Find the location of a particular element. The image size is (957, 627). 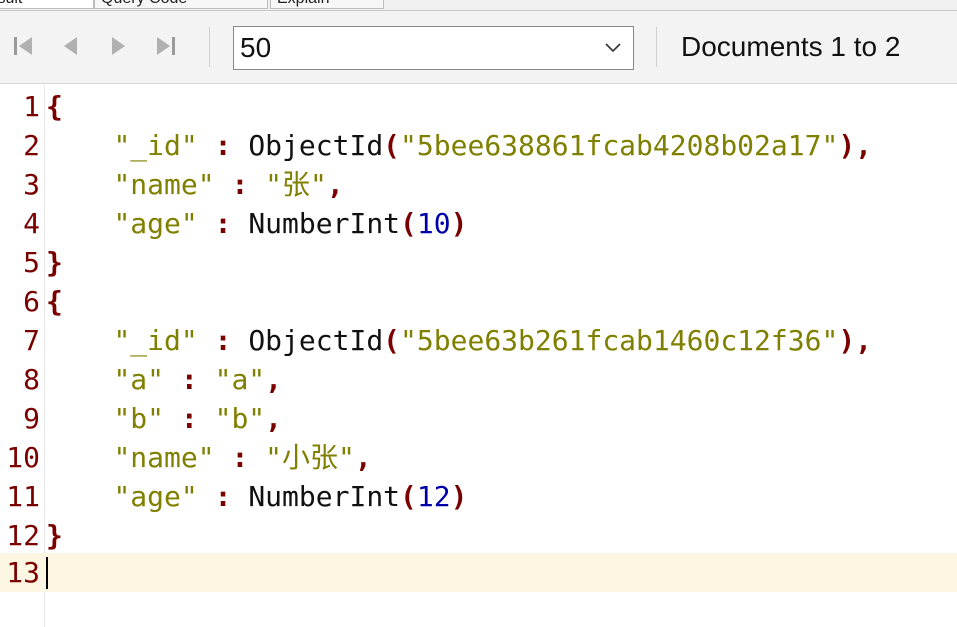

previous-page-icon is located at coordinates (70, 46).